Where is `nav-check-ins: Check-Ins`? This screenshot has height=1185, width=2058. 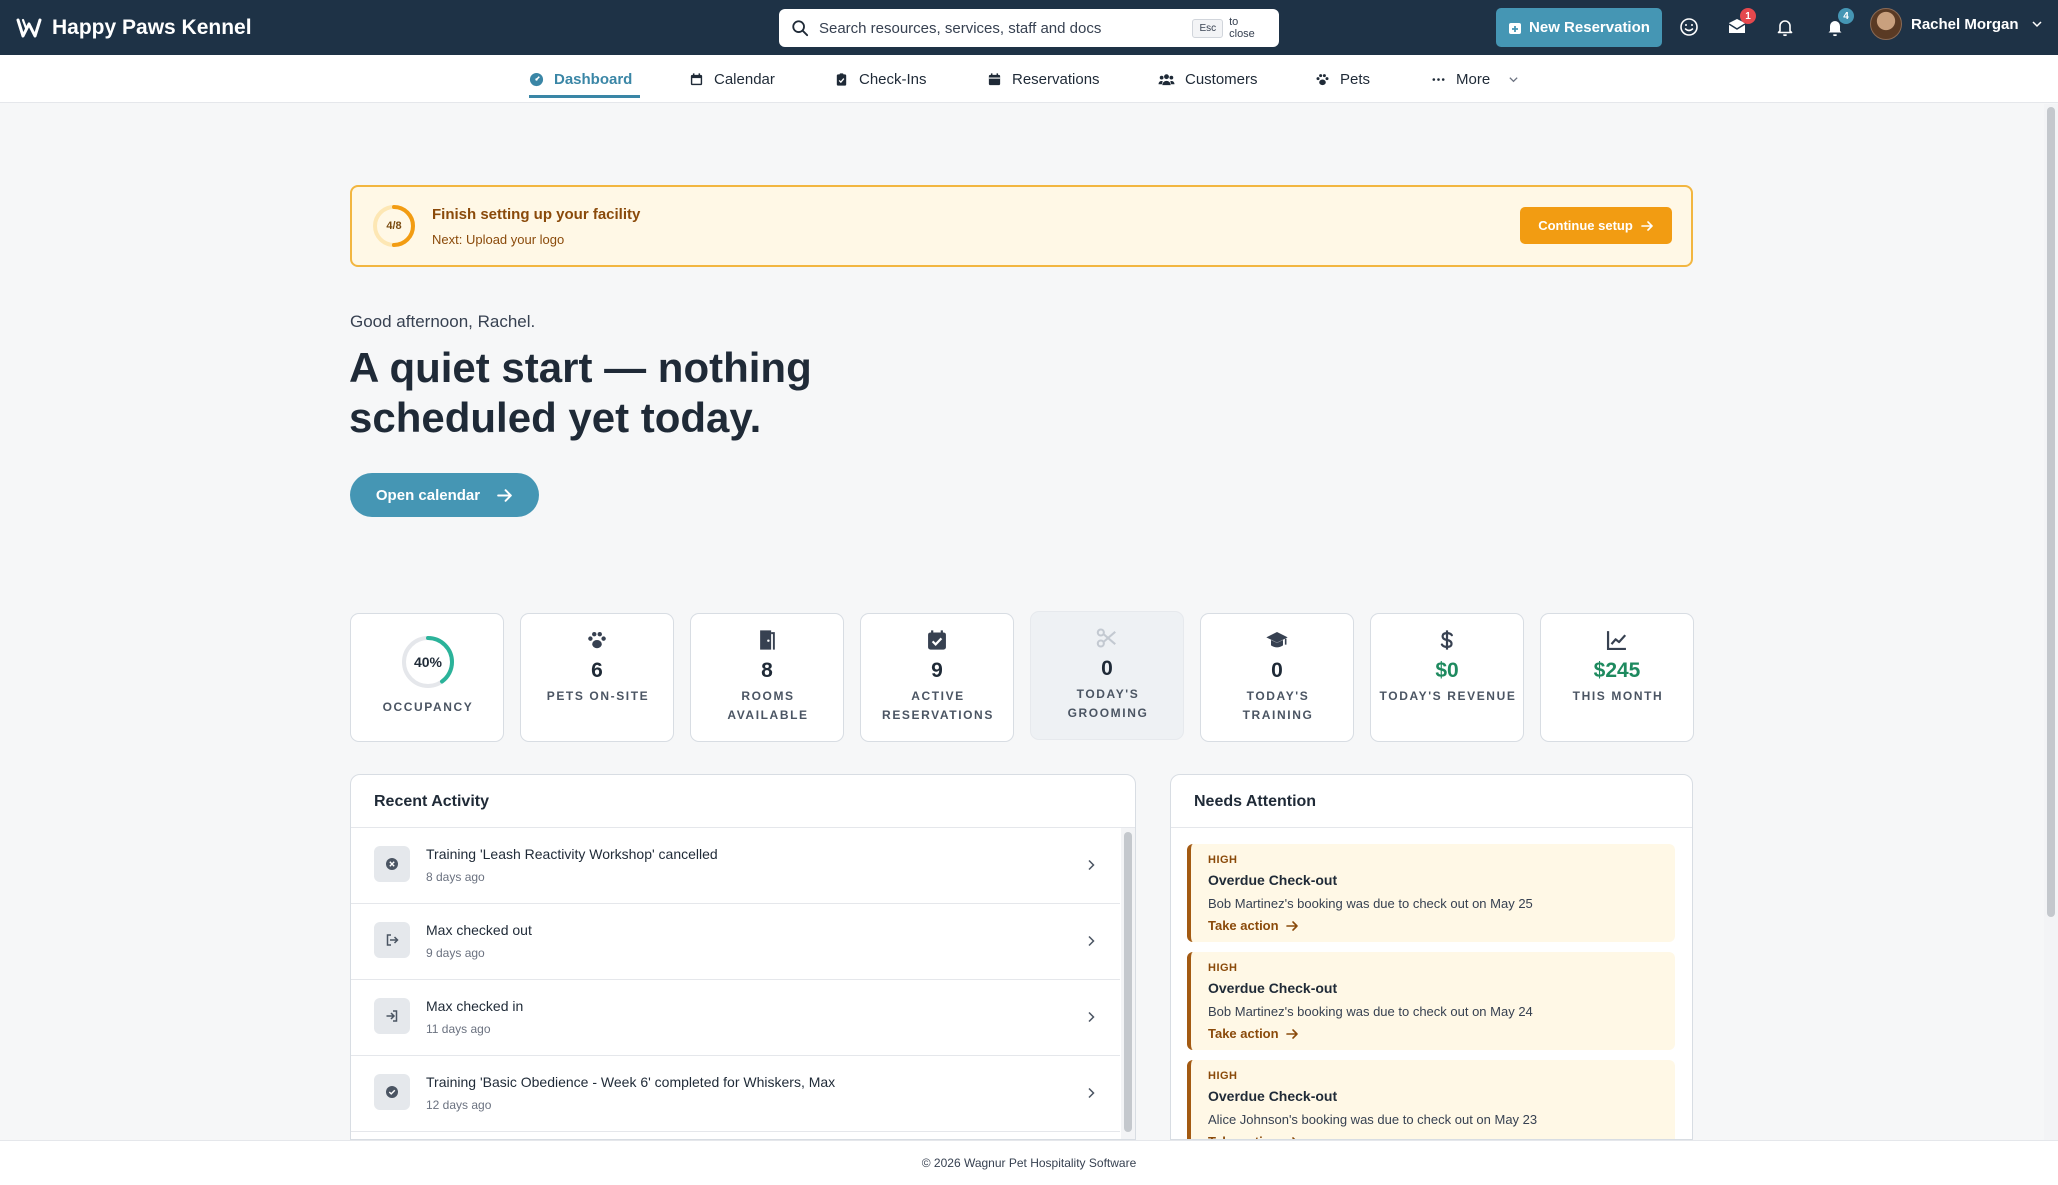 nav-check-ins: Check-Ins is located at coordinates (880, 79).